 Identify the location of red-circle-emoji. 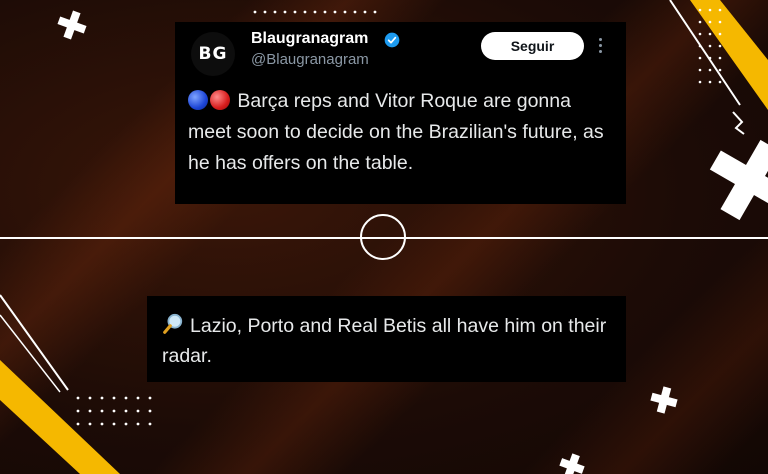
(220, 100).